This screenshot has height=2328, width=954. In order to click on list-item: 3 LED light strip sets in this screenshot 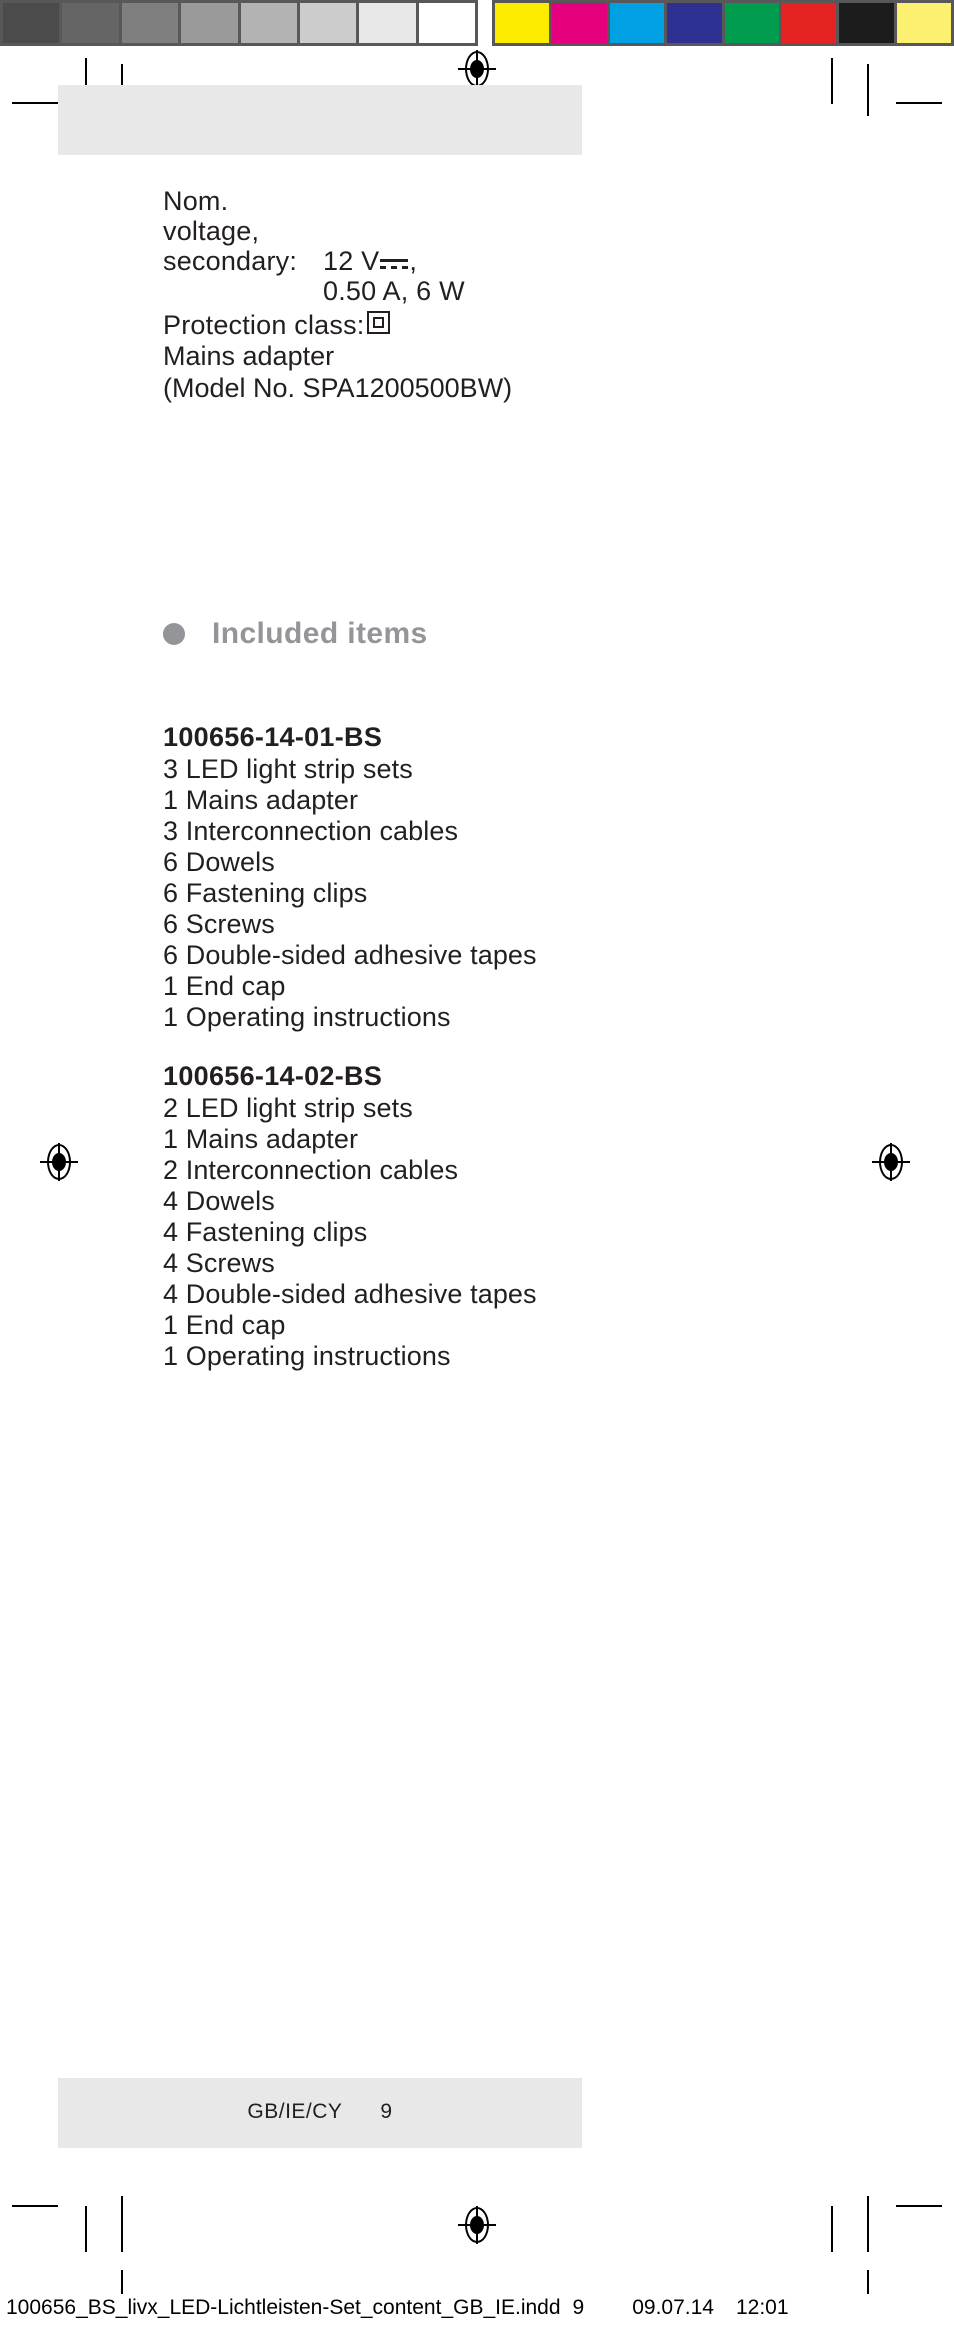, I will do `click(288, 769)`.